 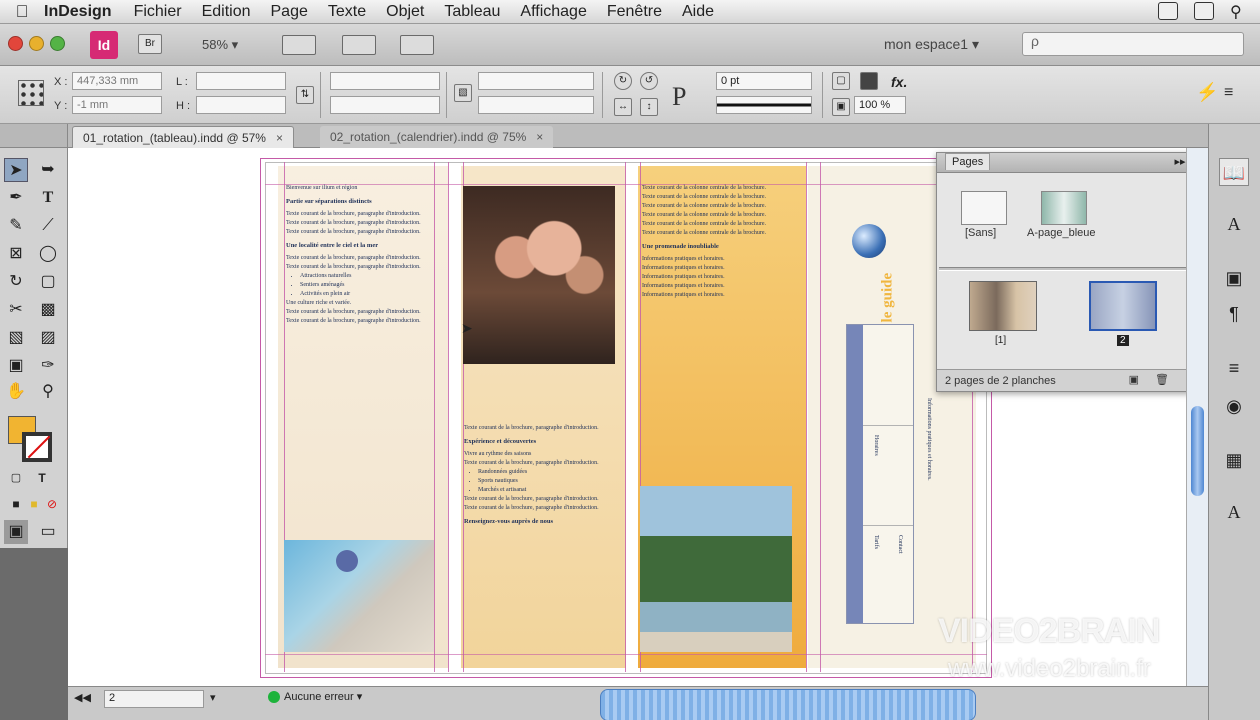 I want to click on view-options-button, so click(x=299, y=45).